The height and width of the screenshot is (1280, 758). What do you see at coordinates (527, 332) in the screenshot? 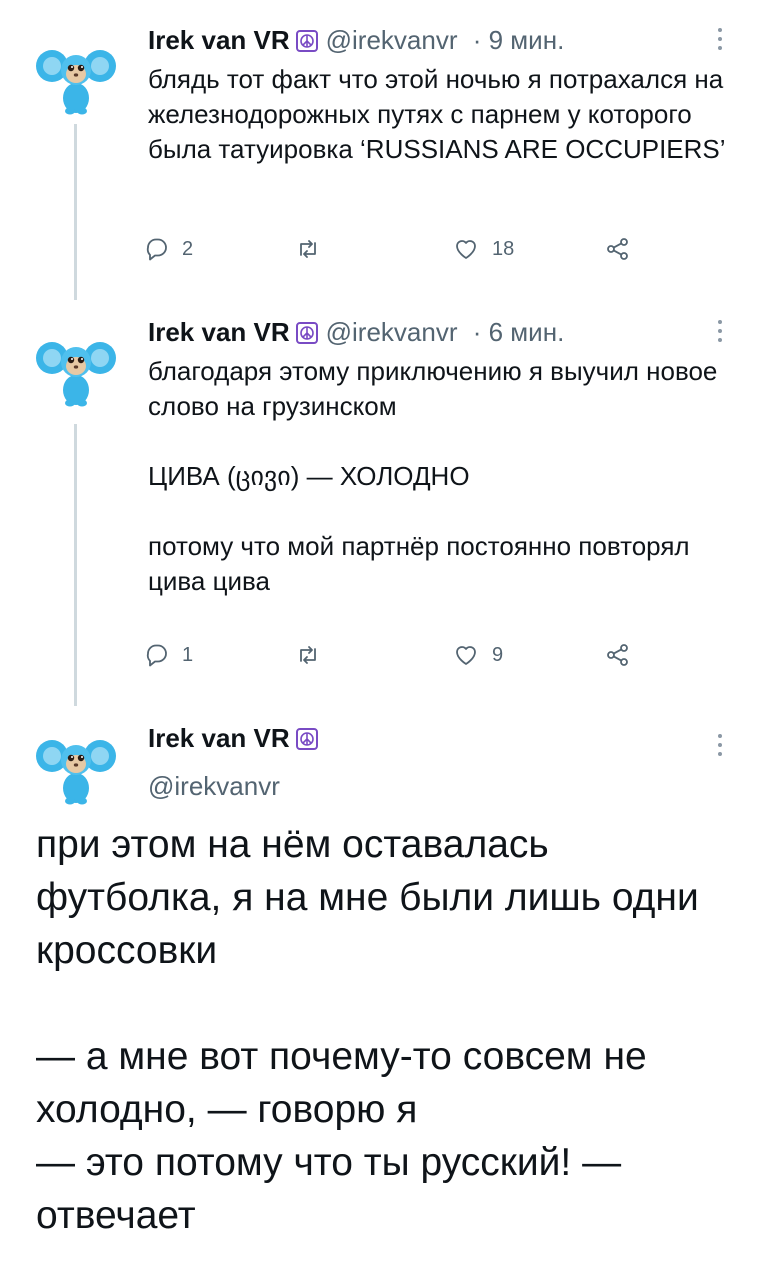
I see `timestamp: 6 мин.` at bounding box center [527, 332].